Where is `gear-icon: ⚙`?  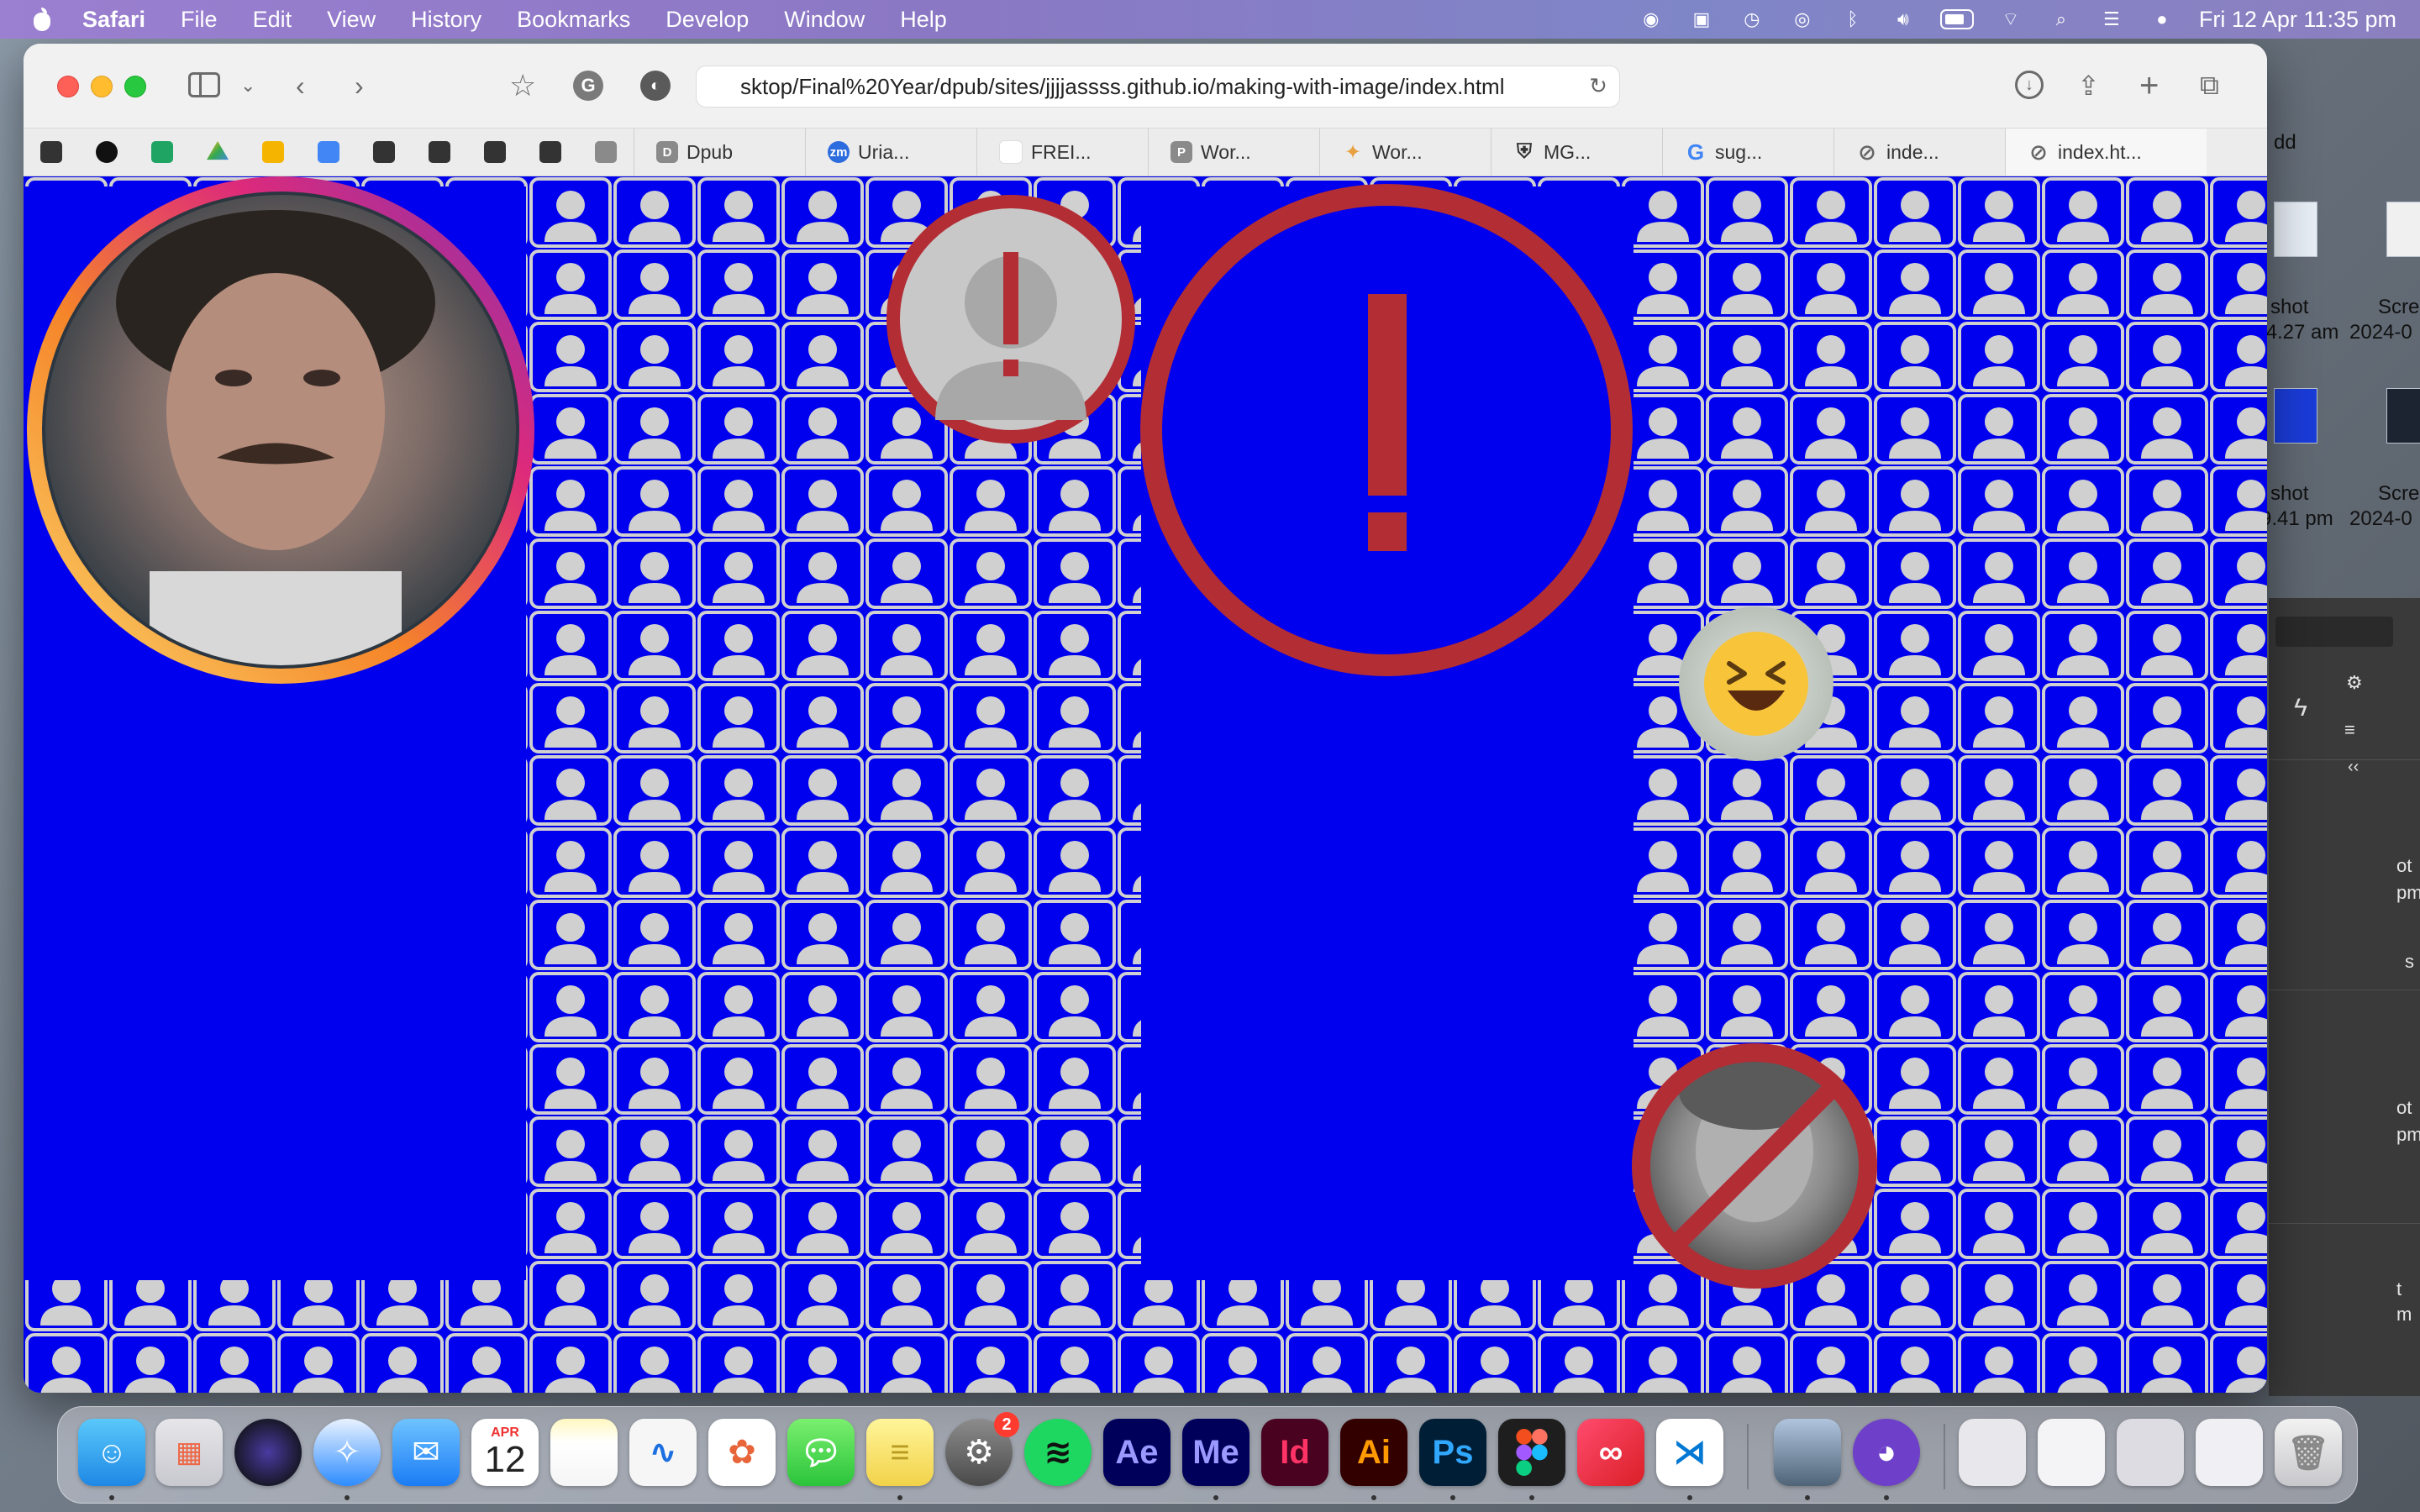
gear-icon: ⚙ is located at coordinates (2354, 683).